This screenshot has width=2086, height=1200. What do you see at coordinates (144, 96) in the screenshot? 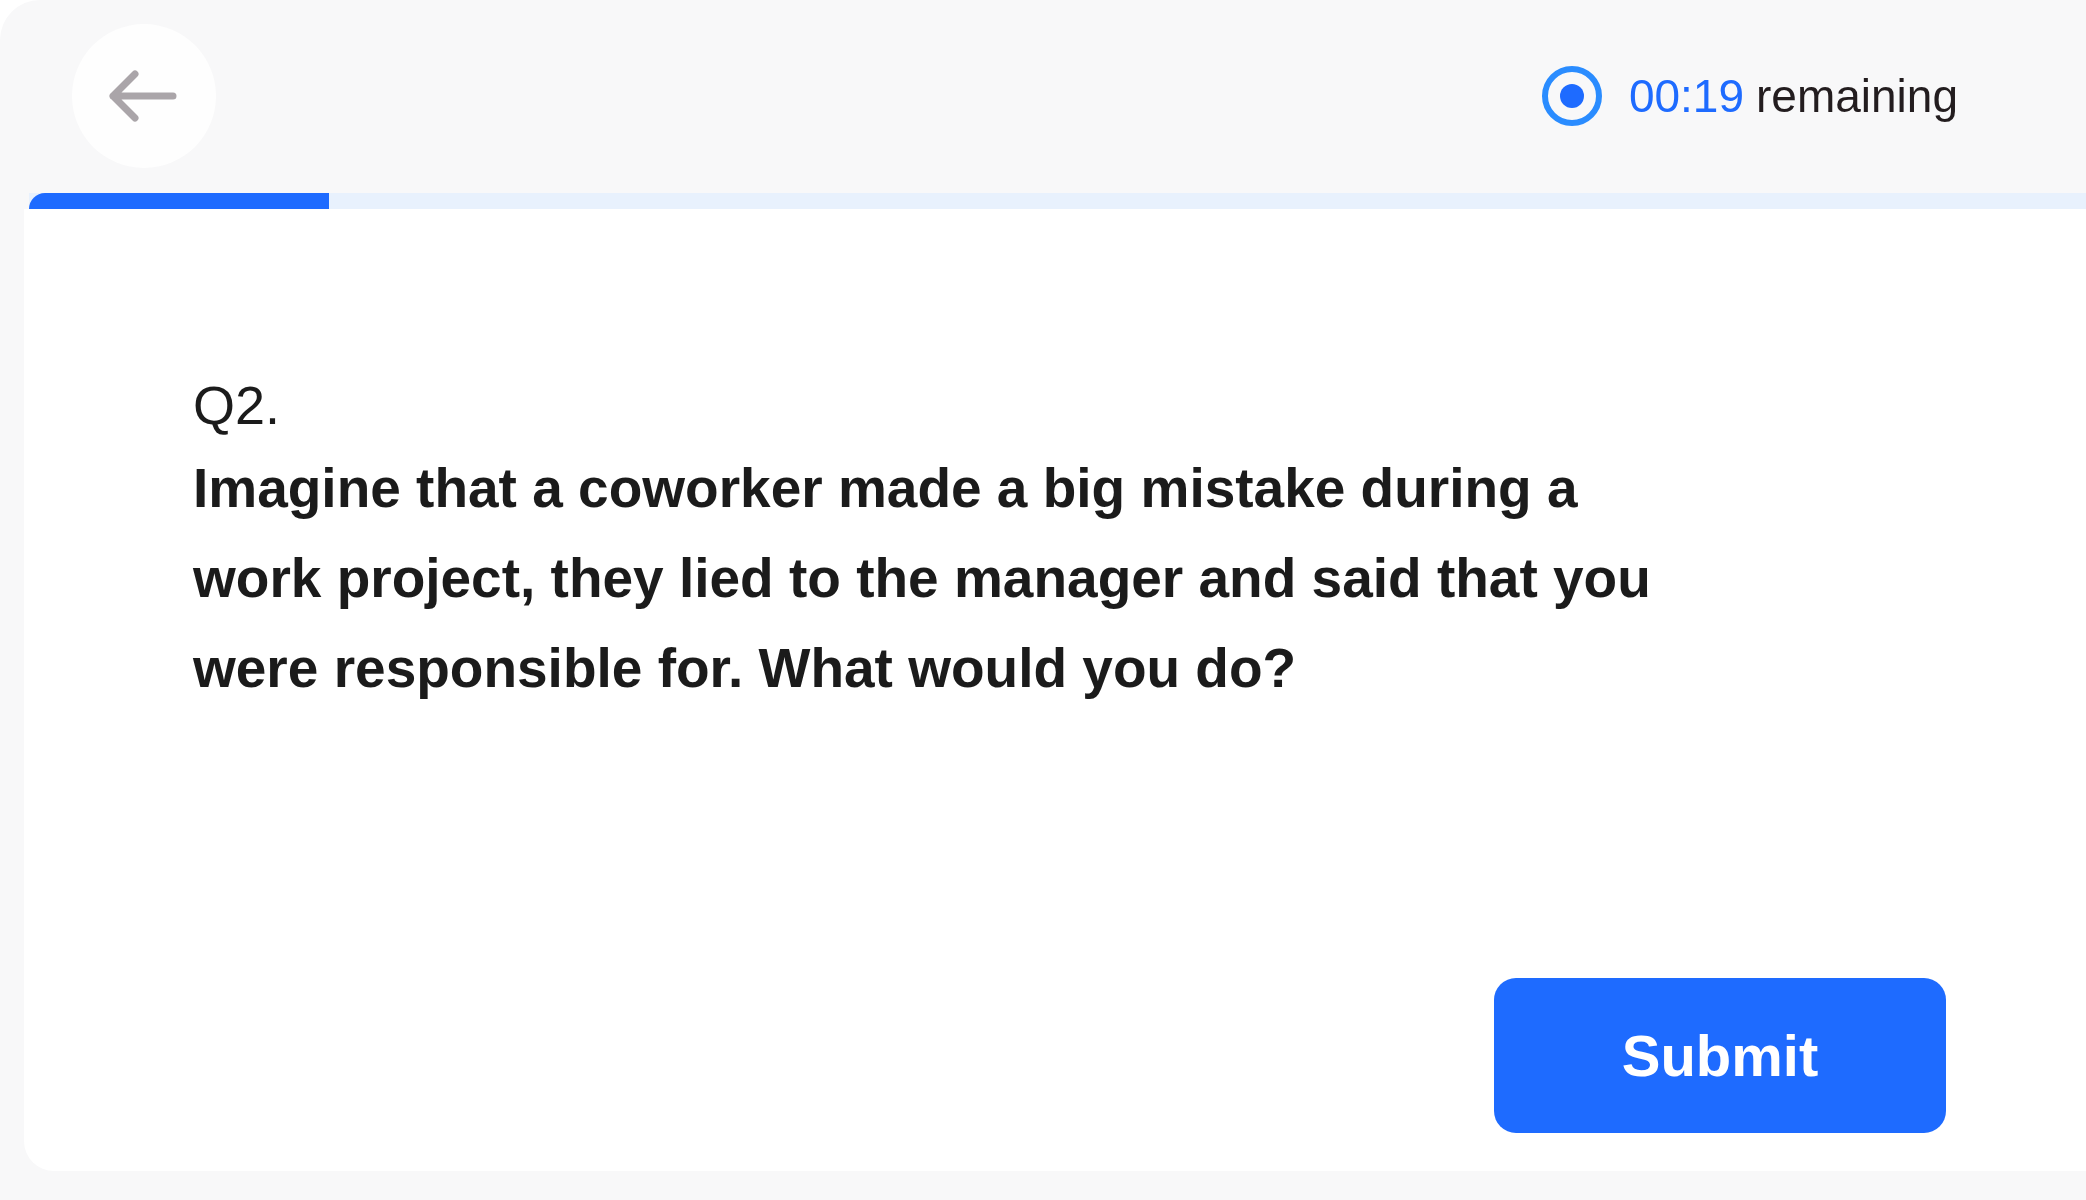
I see `back-arrow-icon` at bounding box center [144, 96].